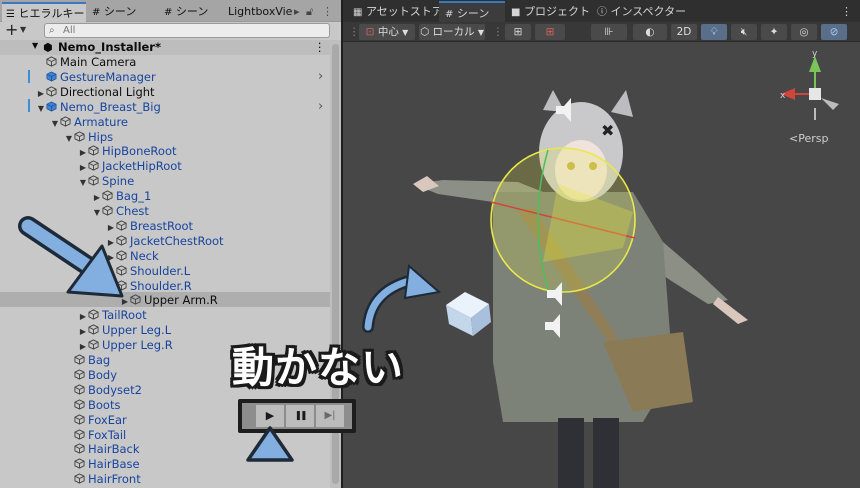 This screenshot has width=860, height=488. I want to click on grid-snap-dropdown: ⊞, so click(550, 32).